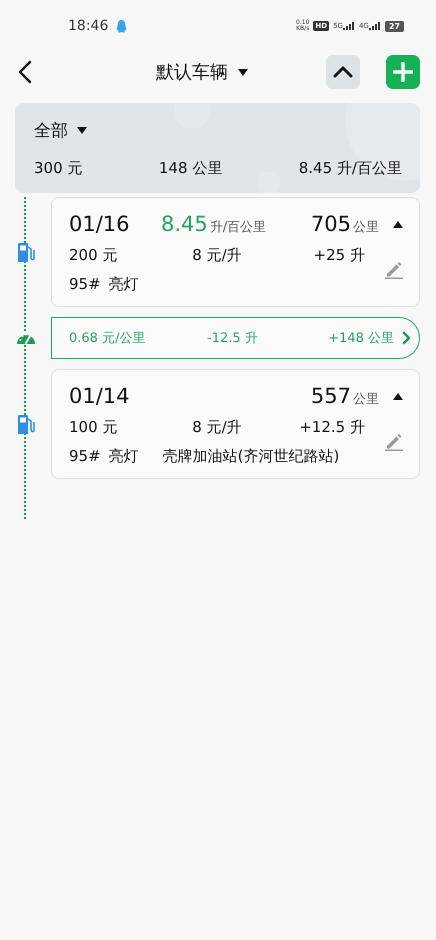  What do you see at coordinates (202, 72) in the screenshot?
I see `vehicle-selector: 默认车辆` at bounding box center [202, 72].